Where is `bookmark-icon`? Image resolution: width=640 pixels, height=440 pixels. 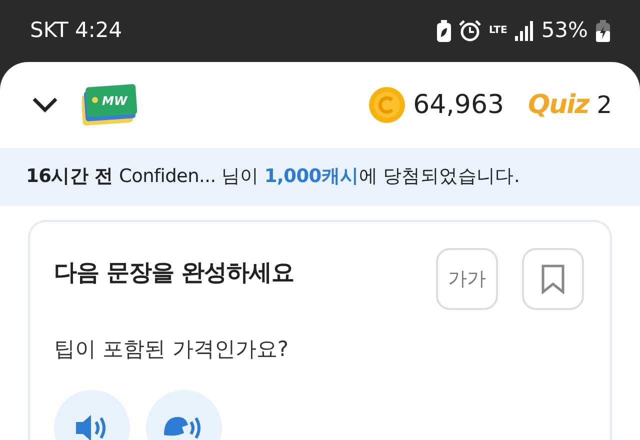
bookmark-icon is located at coordinates (553, 279).